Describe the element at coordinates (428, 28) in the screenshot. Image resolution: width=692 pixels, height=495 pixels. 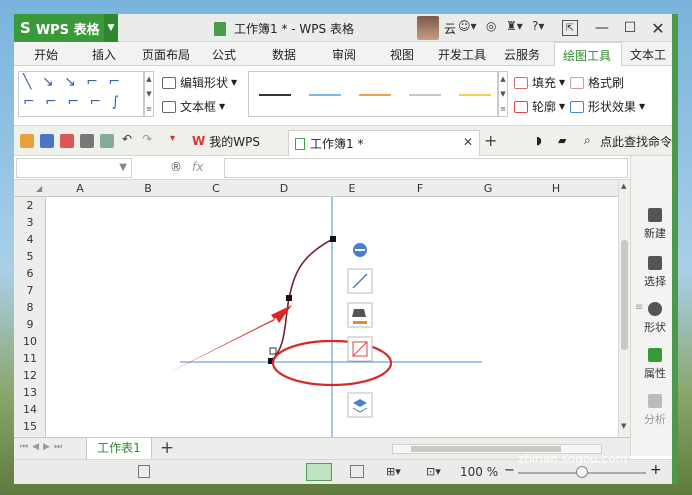
I see `avatar` at that location.